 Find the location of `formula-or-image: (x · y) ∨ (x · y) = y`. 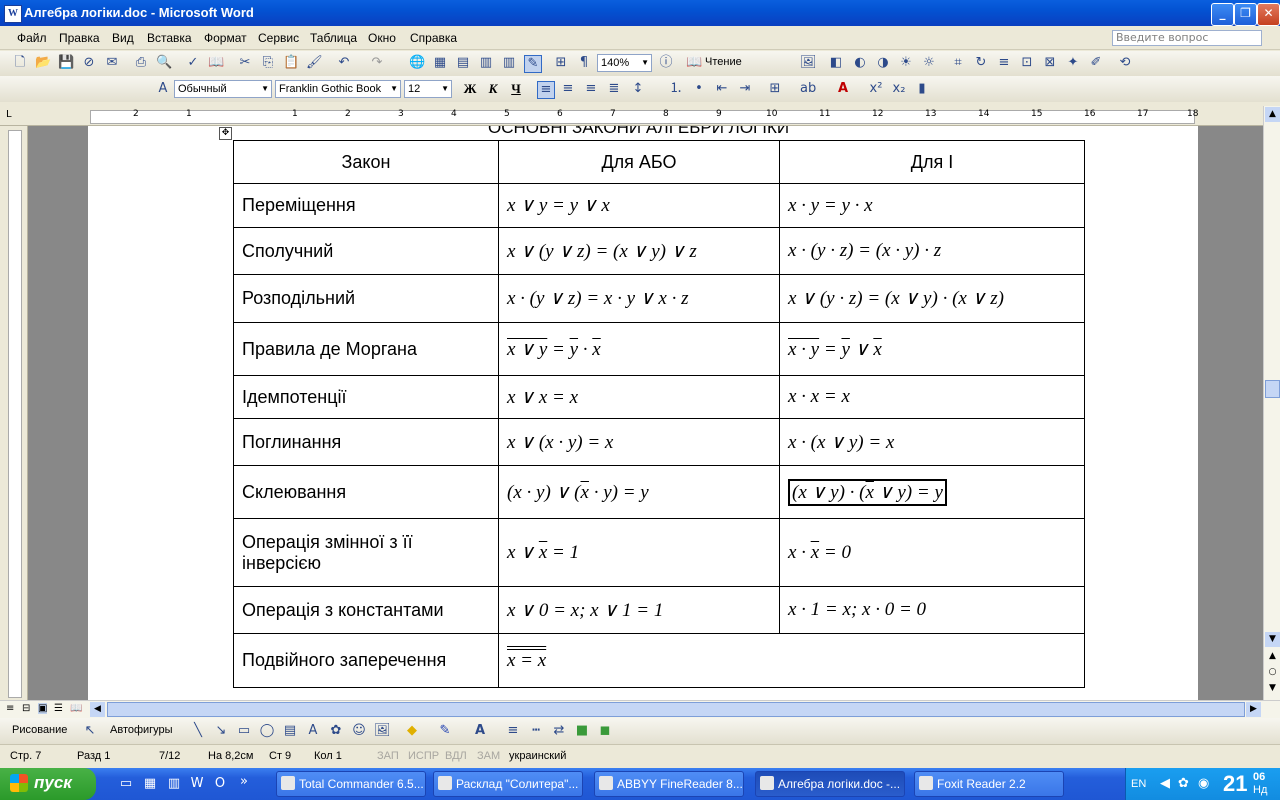

formula-or-image: (x · y) ∨ (x · y) = y is located at coordinates (639, 492).